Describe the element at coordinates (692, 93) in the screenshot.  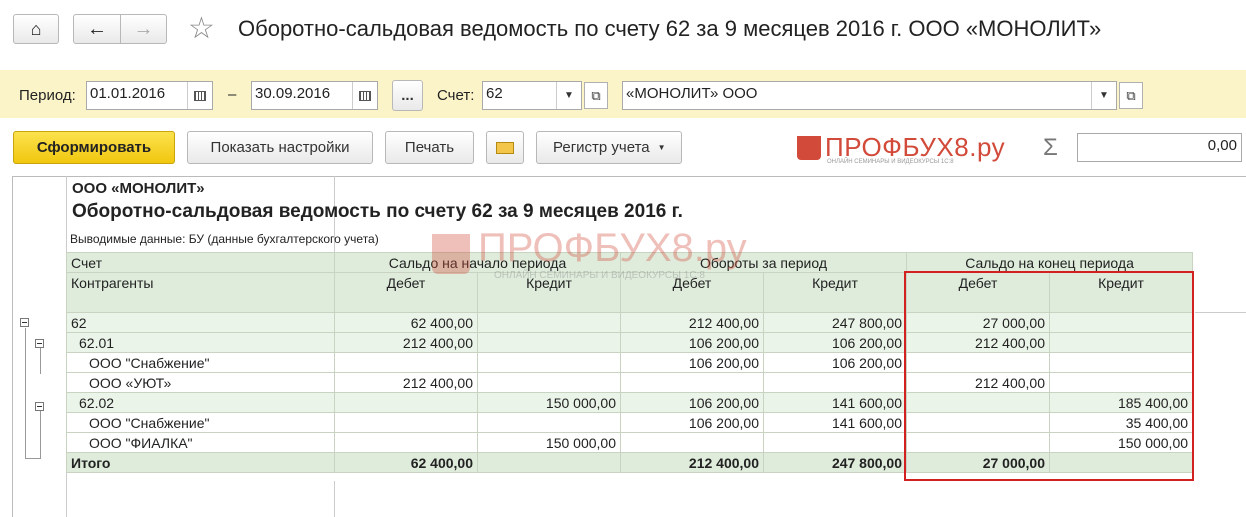
I see `organization-value: «МОНОЛИТ» ООО` at that location.